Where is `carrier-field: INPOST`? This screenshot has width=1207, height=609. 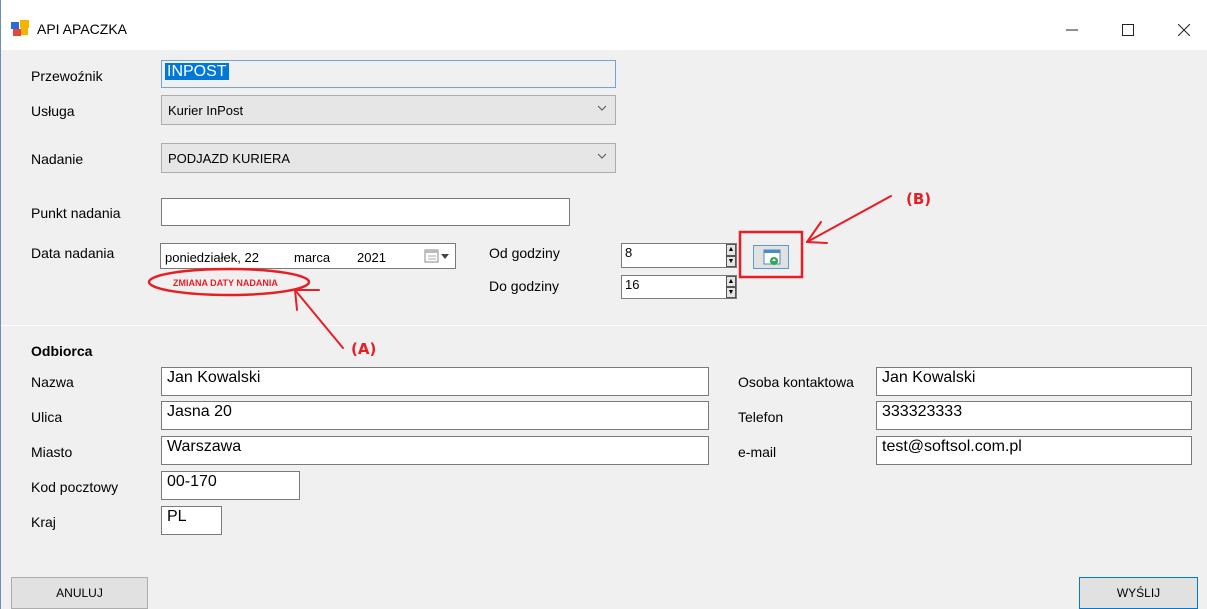
carrier-field: INPOST is located at coordinates (388, 74).